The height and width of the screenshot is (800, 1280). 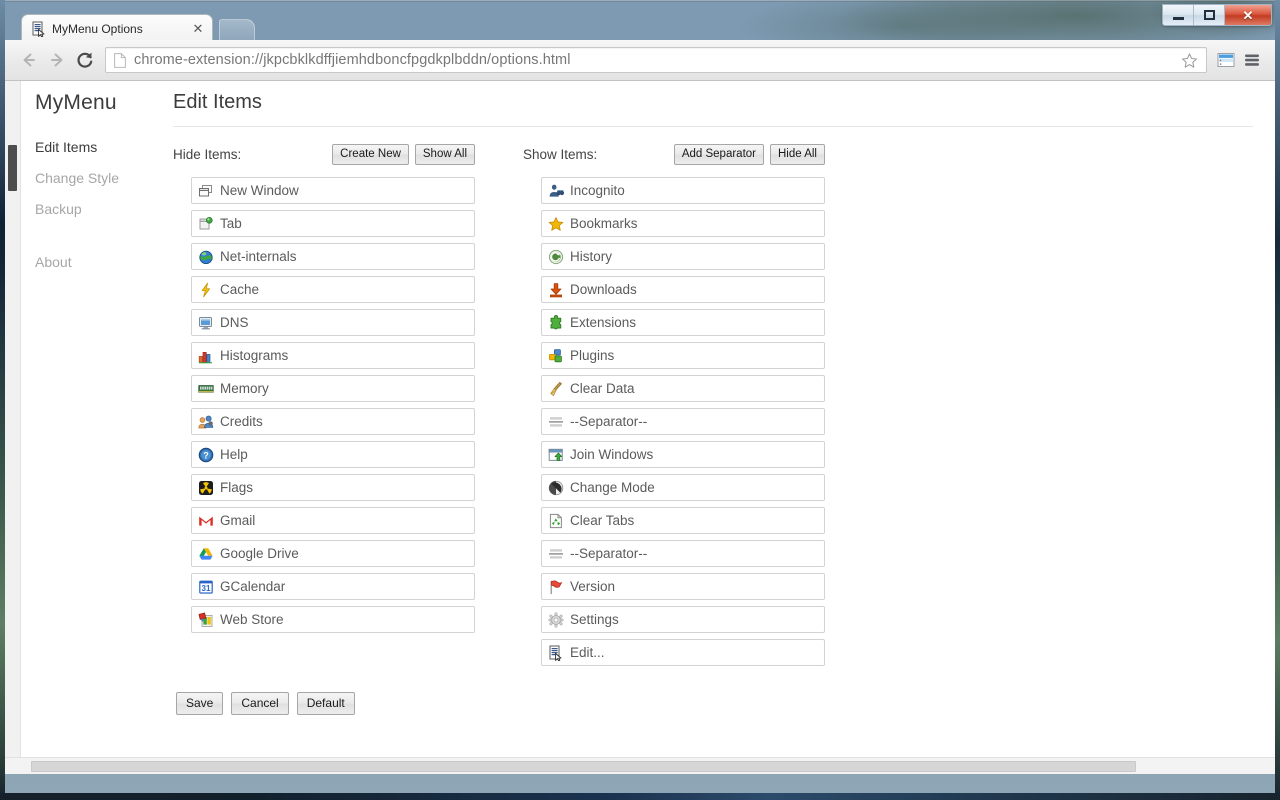 What do you see at coordinates (259, 190) in the screenshot?
I see `list-item-label: New Window` at bounding box center [259, 190].